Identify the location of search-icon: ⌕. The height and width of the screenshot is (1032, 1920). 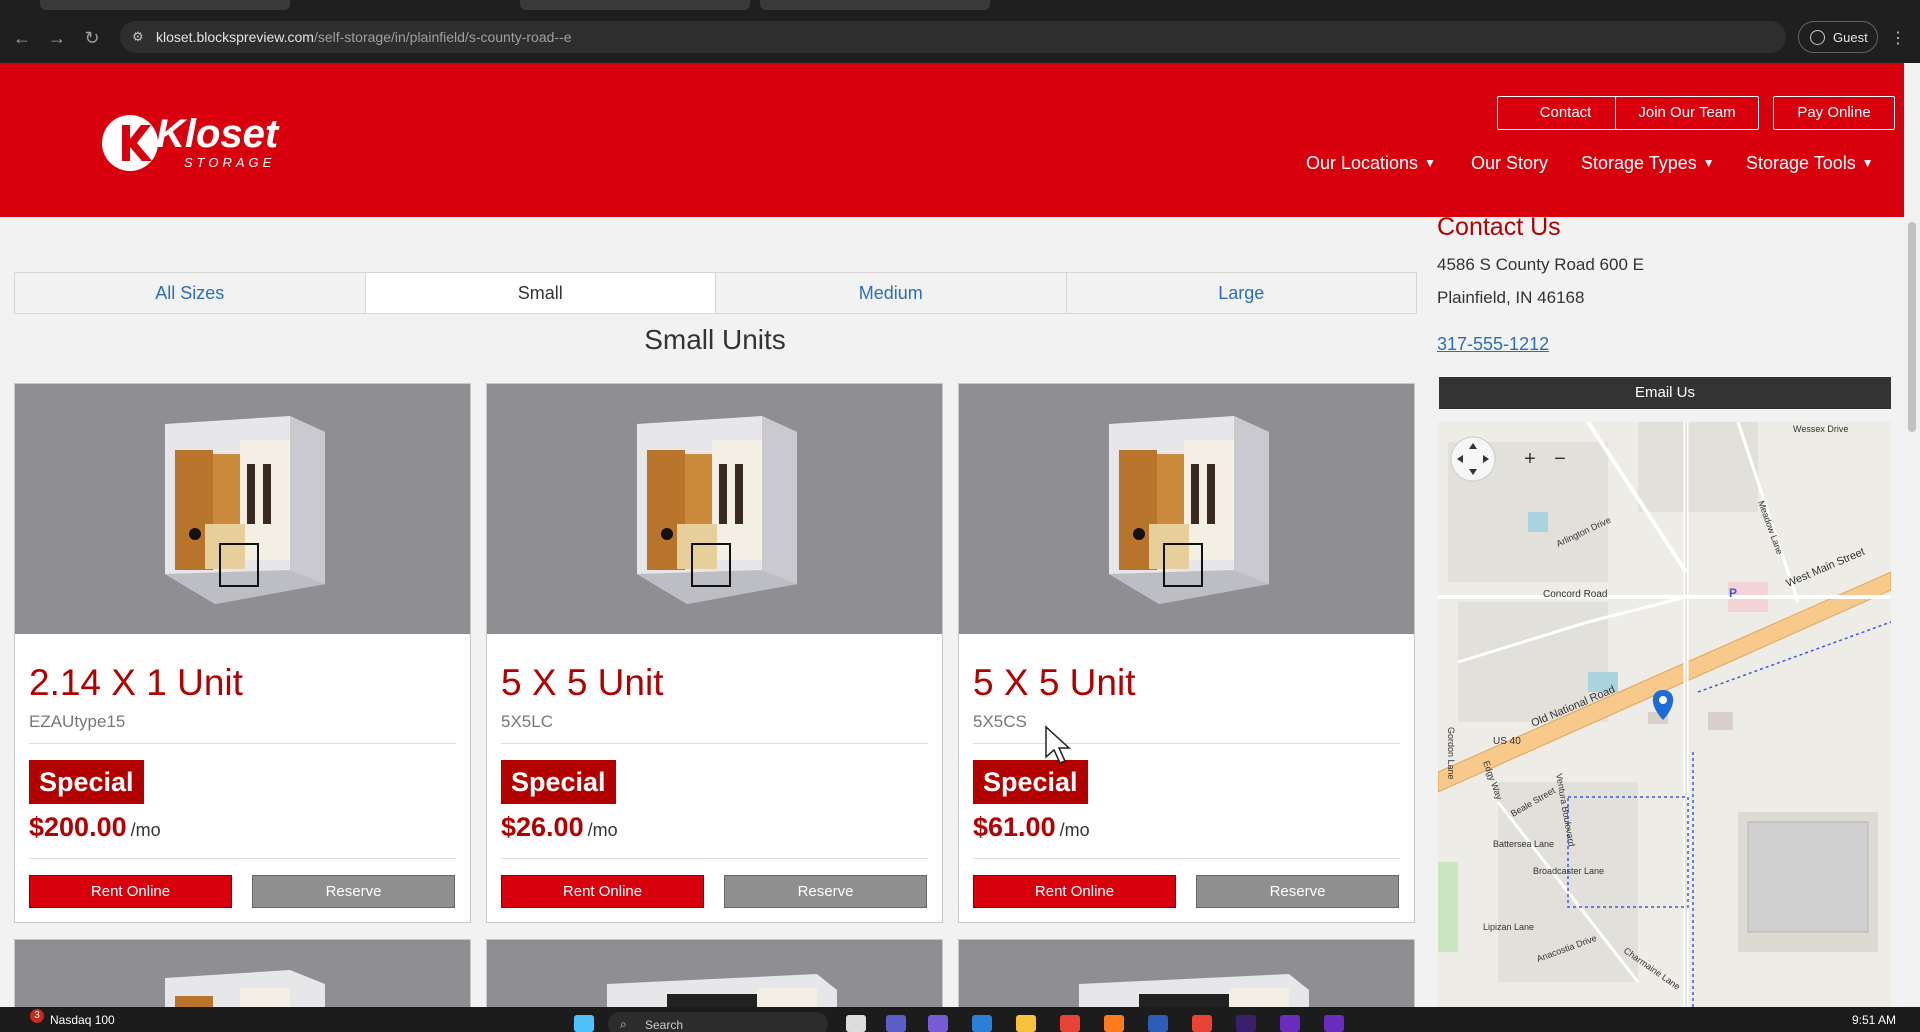
(623, 1024).